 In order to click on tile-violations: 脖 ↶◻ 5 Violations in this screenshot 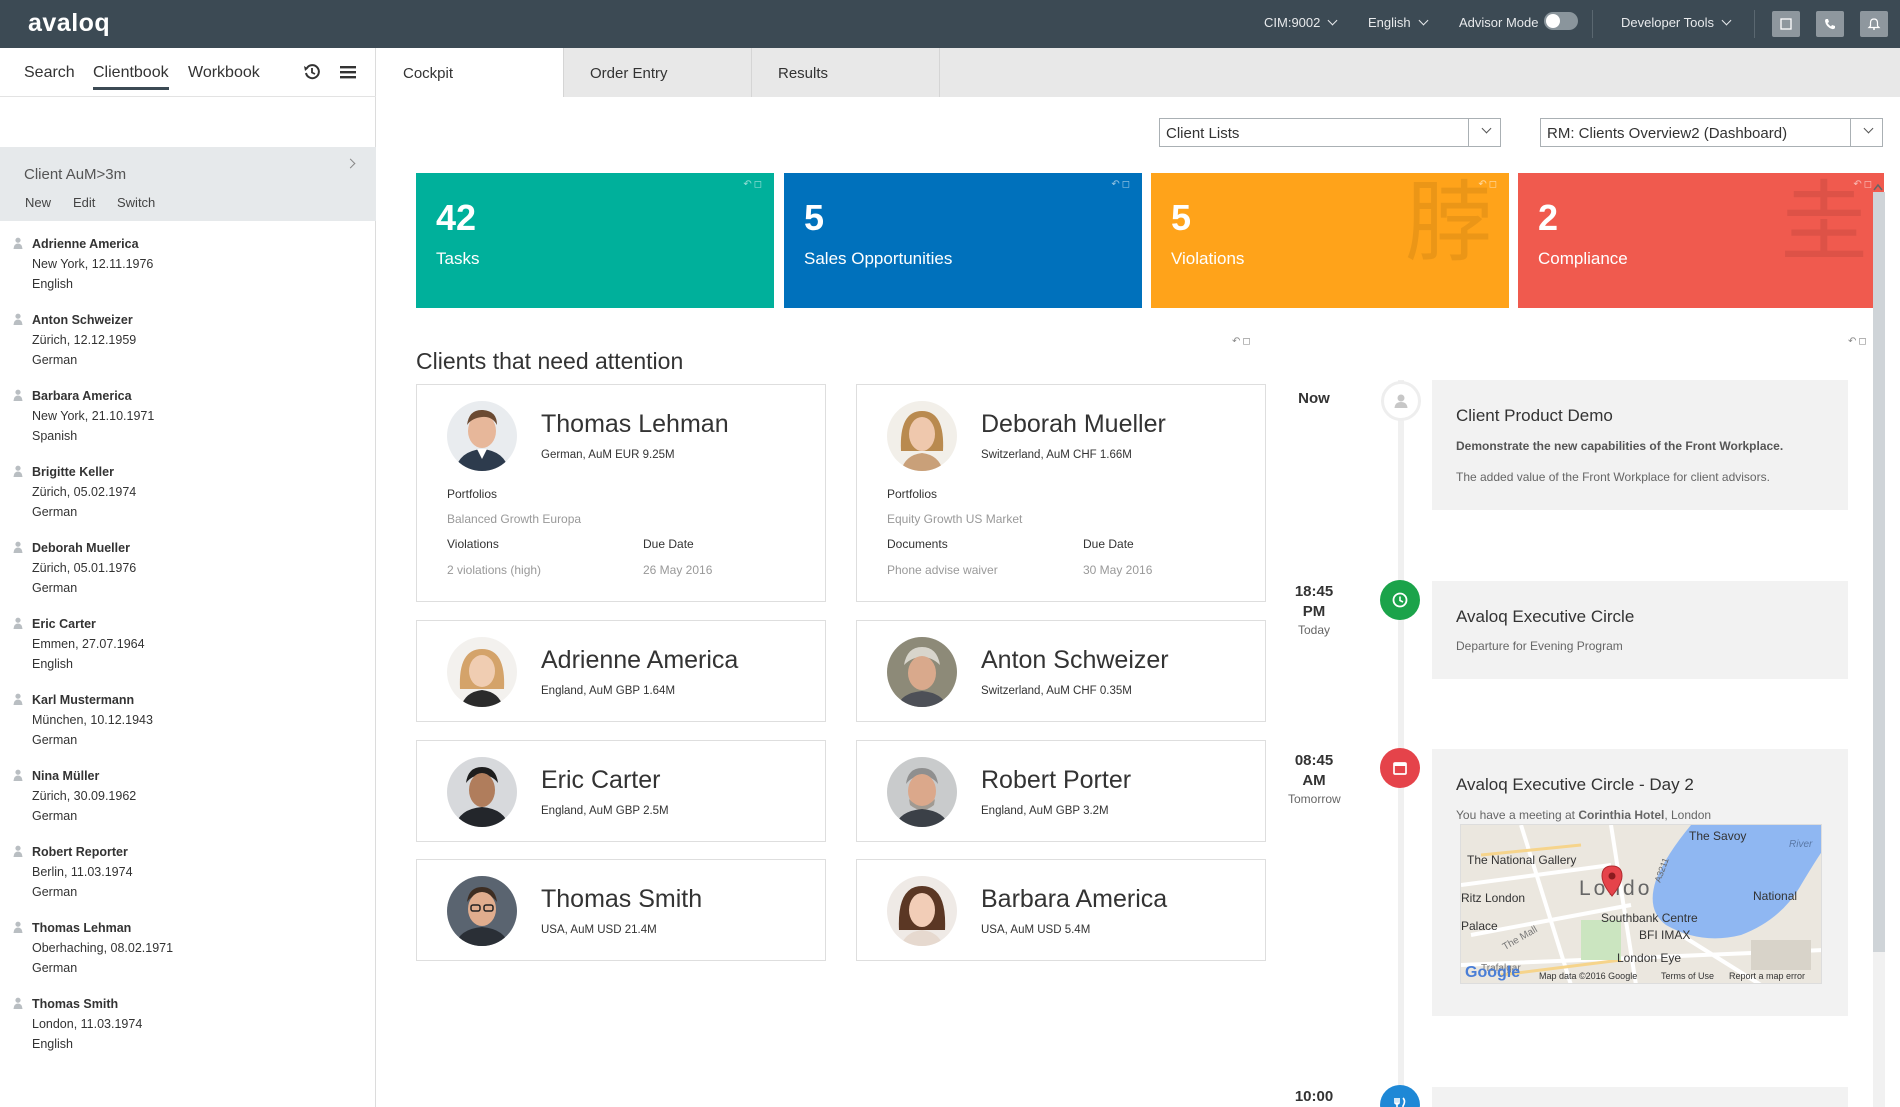, I will do `click(1330, 240)`.